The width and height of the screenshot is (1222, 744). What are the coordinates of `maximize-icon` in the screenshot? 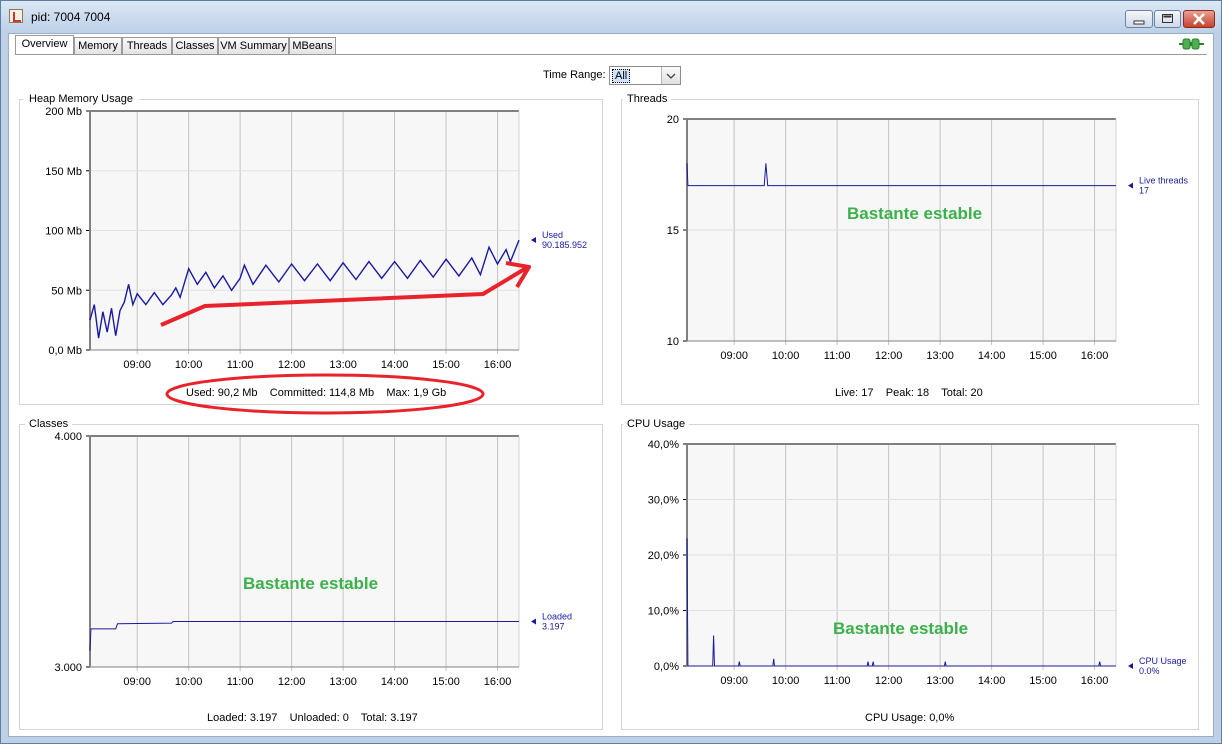 It's located at (1167, 18).